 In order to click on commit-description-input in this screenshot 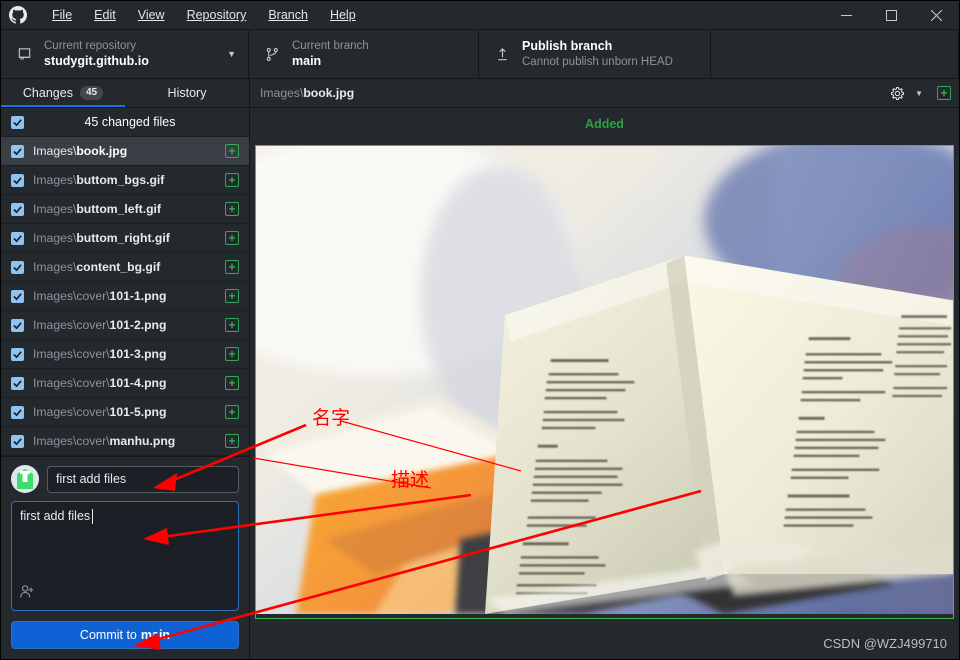, I will do `click(125, 556)`.